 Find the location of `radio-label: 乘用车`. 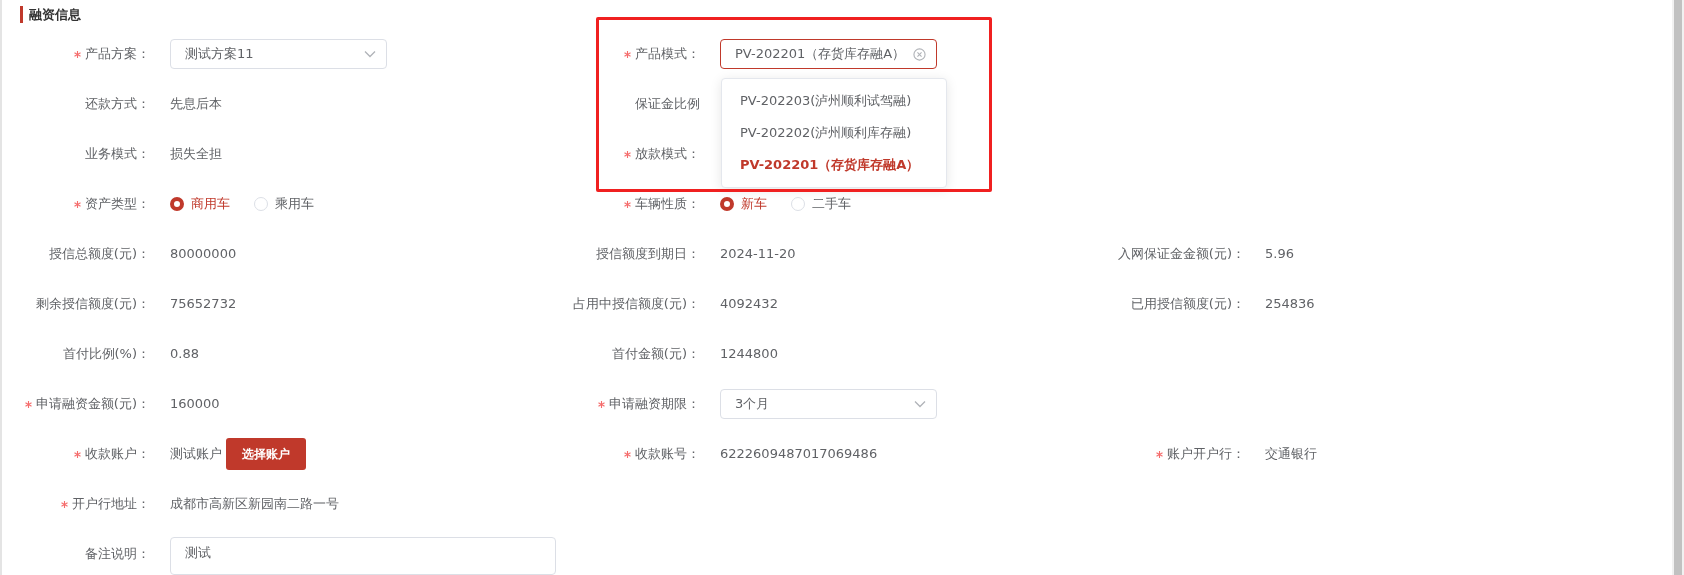

radio-label: 乘用车 is located at coordinates (294, 204).